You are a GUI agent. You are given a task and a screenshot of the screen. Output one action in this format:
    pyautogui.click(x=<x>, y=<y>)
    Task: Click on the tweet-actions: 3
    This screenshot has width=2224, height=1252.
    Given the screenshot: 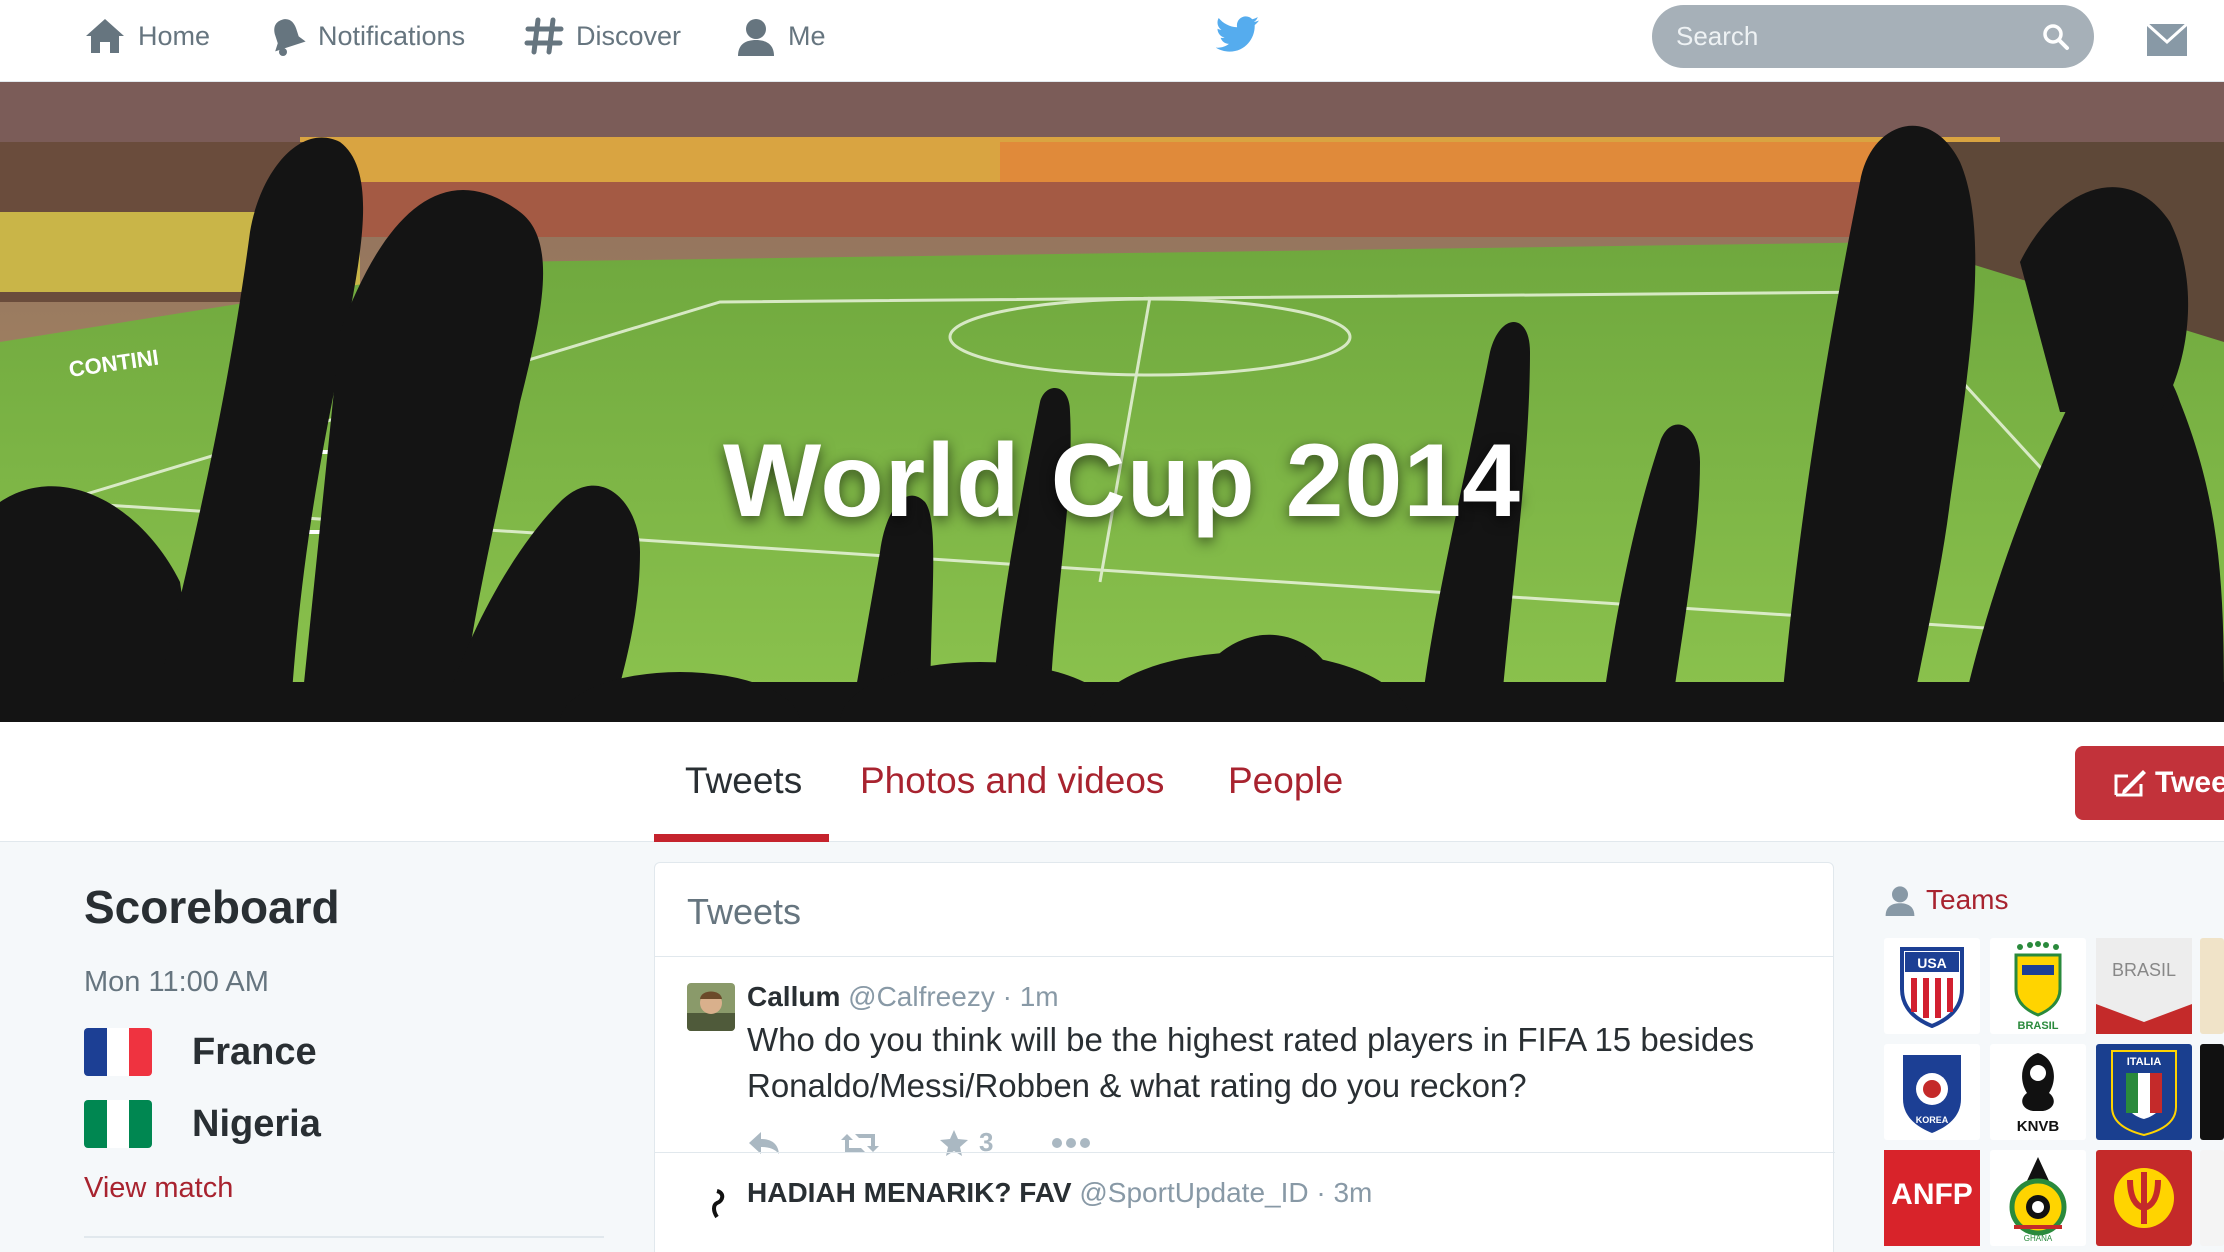 What is the action you would take?
    pyautogui.click(x=948, y=1142)
    